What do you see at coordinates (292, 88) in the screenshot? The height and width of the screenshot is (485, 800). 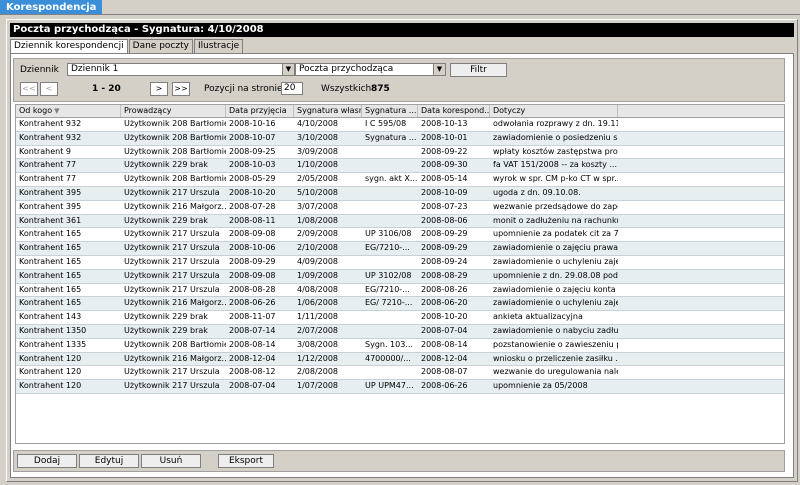 I see `per-page-input: 20` at bounding box center [292, 88].